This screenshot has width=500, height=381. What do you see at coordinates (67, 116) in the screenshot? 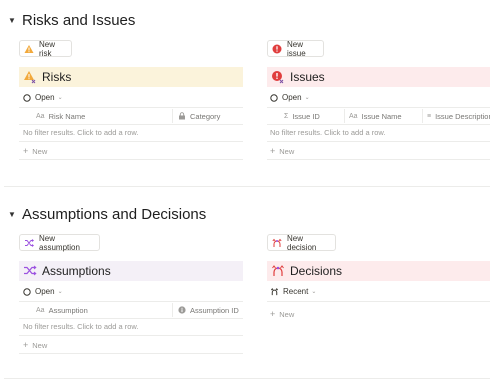
I see `column-label: Risk Name` at bounding box center [67, 116].